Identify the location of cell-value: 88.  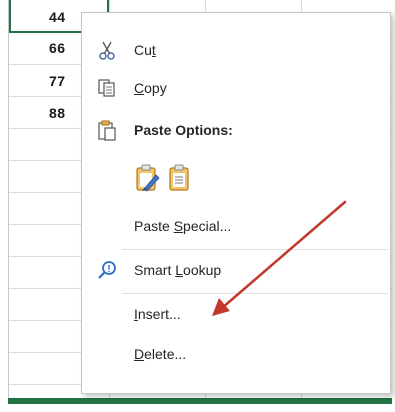
(57, 113).